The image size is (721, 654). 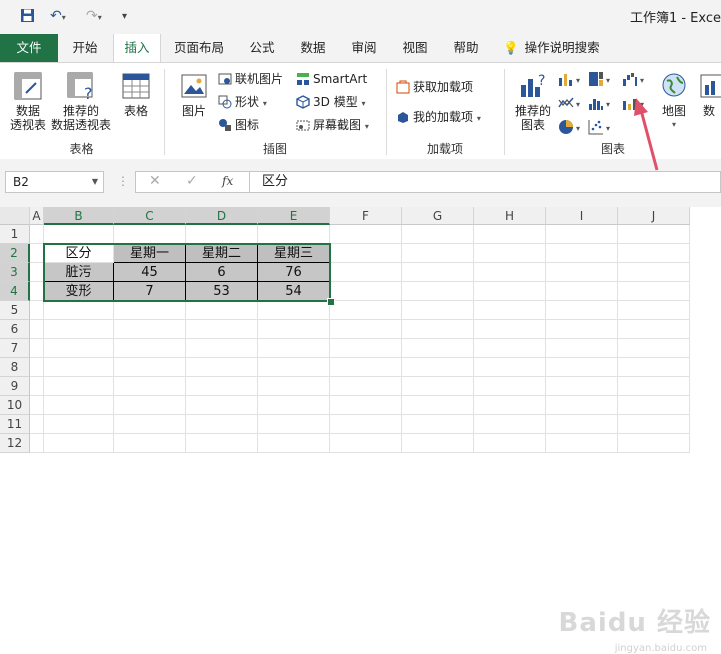 I want to click on cell-F3, so click(x=366, y=272).